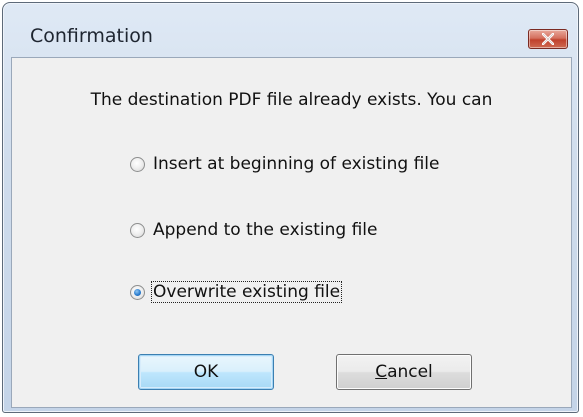 This screenshot has height=417, width=583. What do you see at coordinates (137, 292) in the screenshot?
I see `radio-button-selected` at bounding box center [137, 292].